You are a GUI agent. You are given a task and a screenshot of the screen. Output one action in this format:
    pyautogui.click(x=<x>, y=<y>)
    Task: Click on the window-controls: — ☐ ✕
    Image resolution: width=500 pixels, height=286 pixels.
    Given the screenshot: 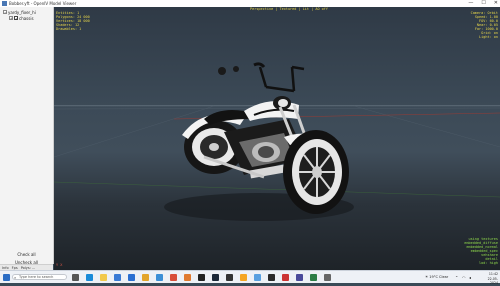 What is the action you would take?
    pyautogui.click(x=483, y=3)
    